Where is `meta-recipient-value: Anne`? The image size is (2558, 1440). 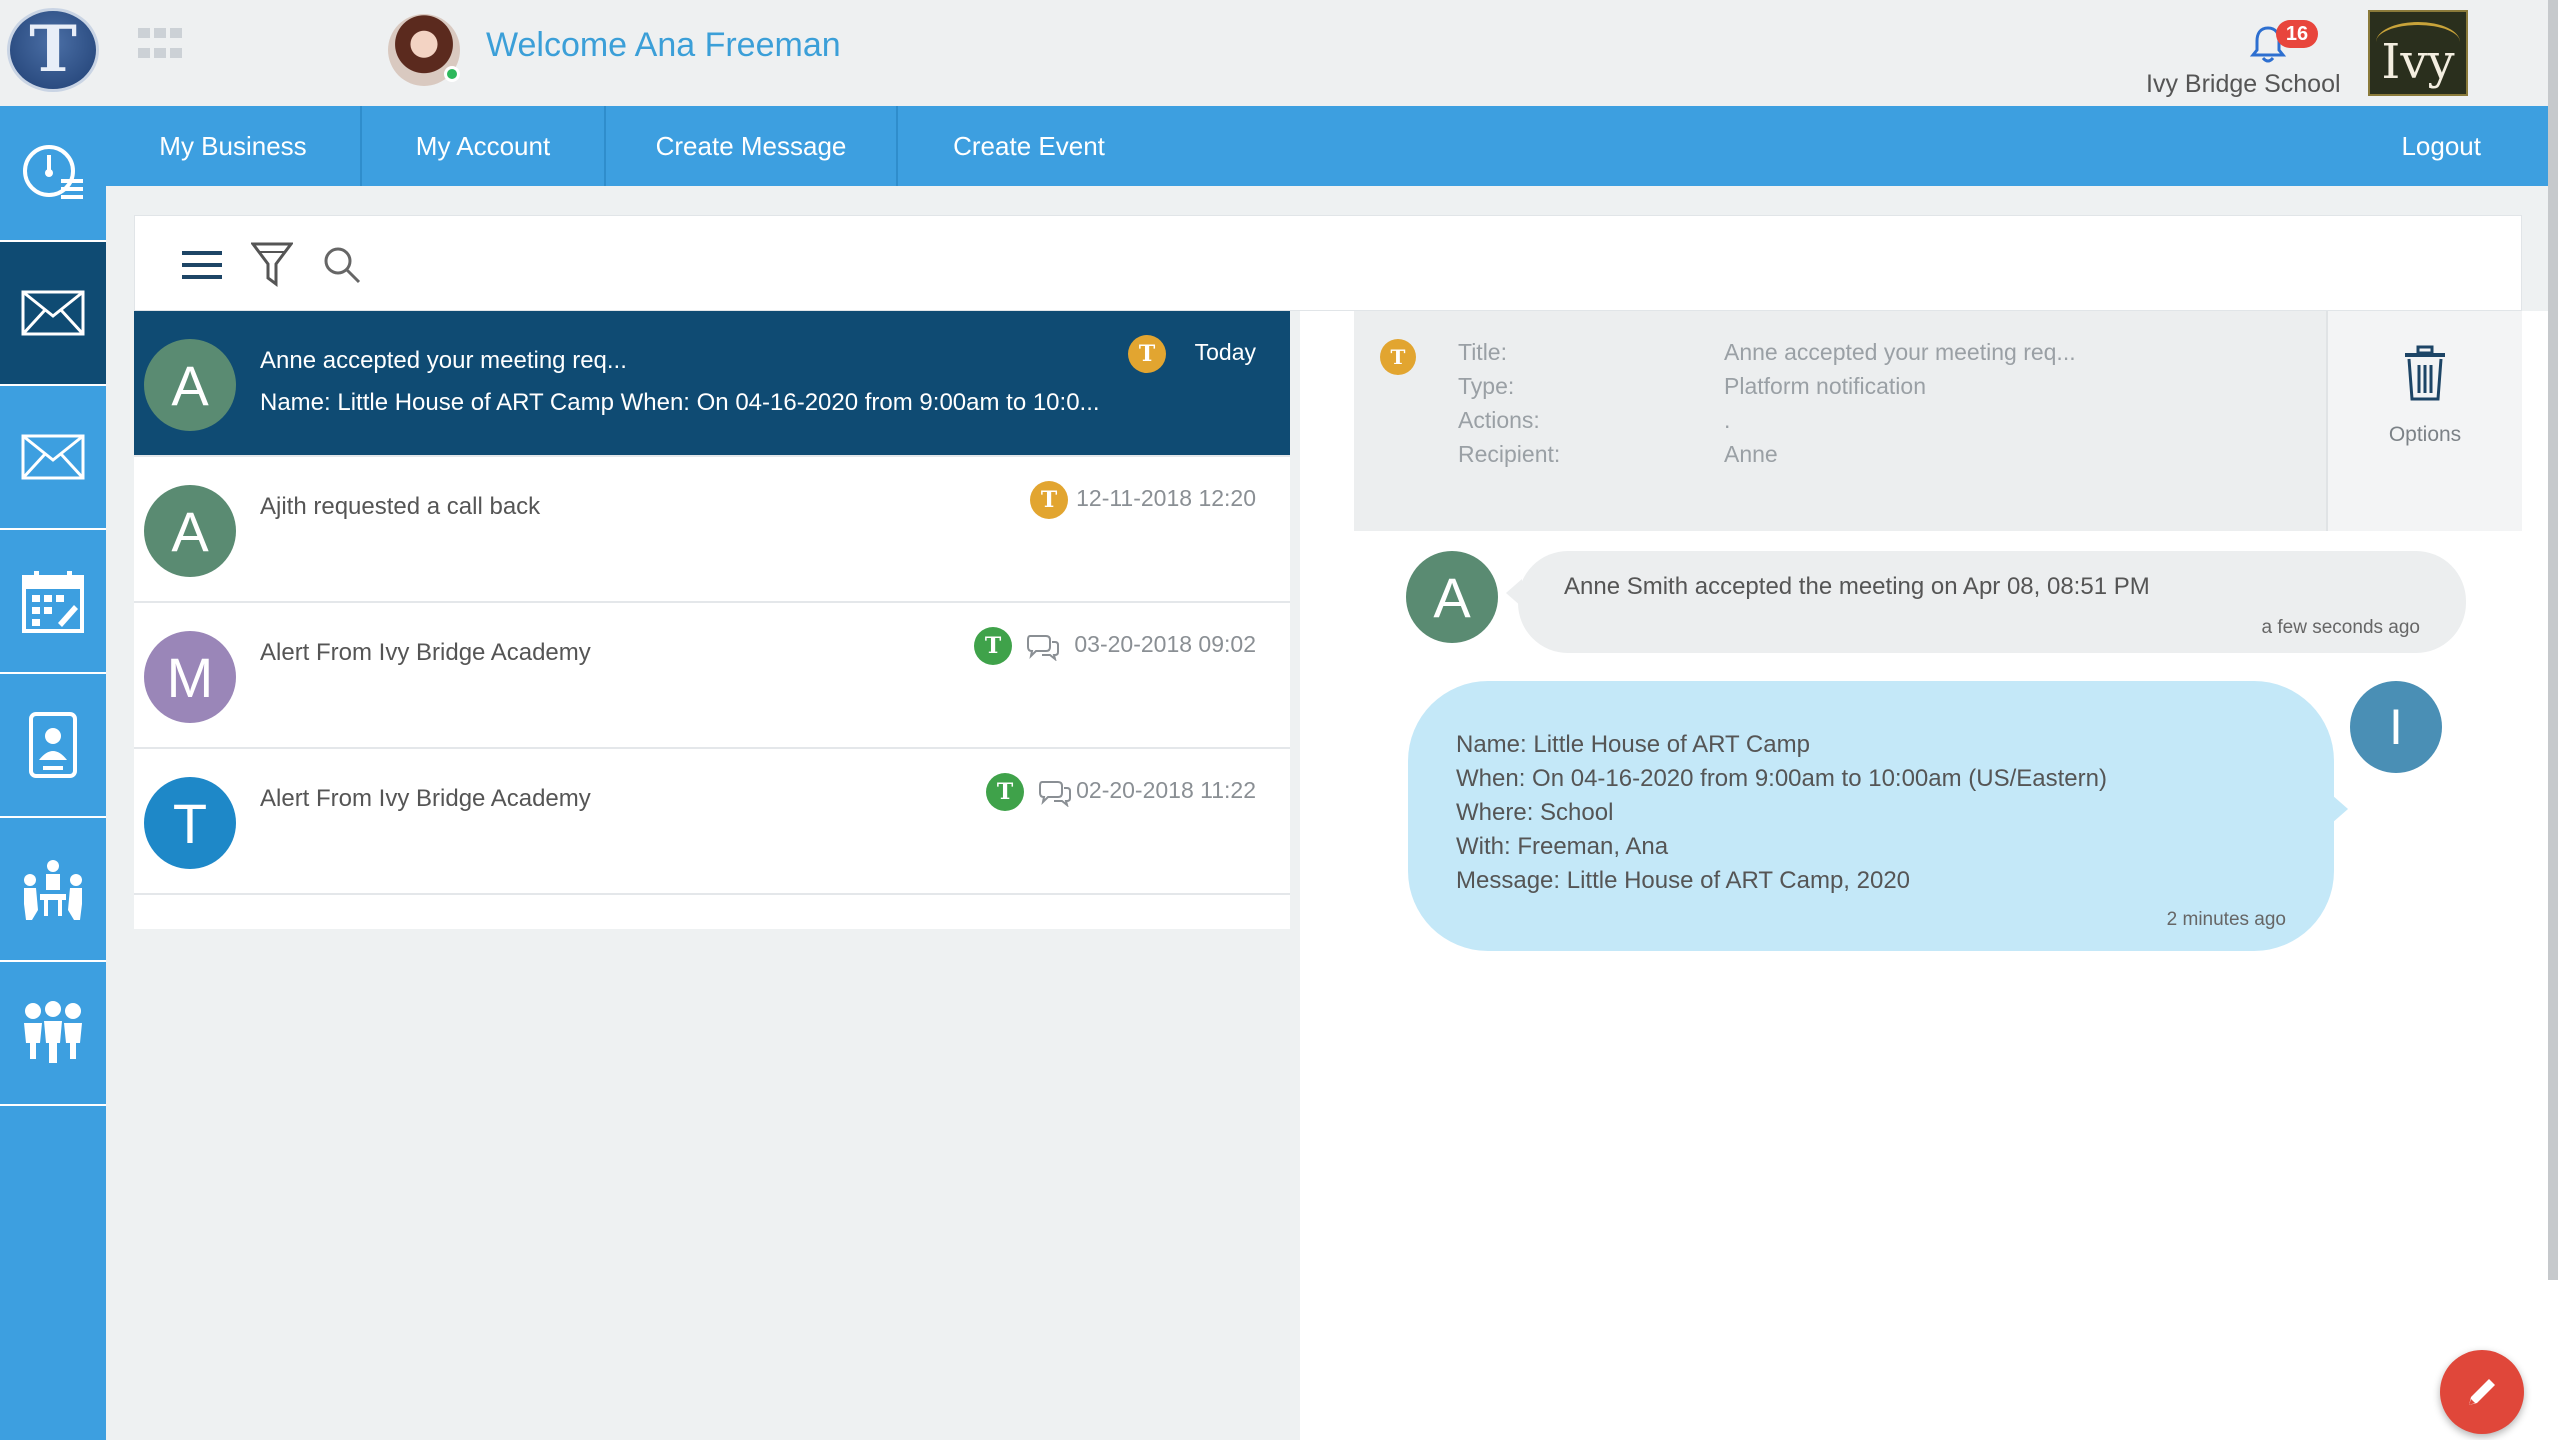
meta-recipient-value: Anne is located at coordinates (1751, 454).